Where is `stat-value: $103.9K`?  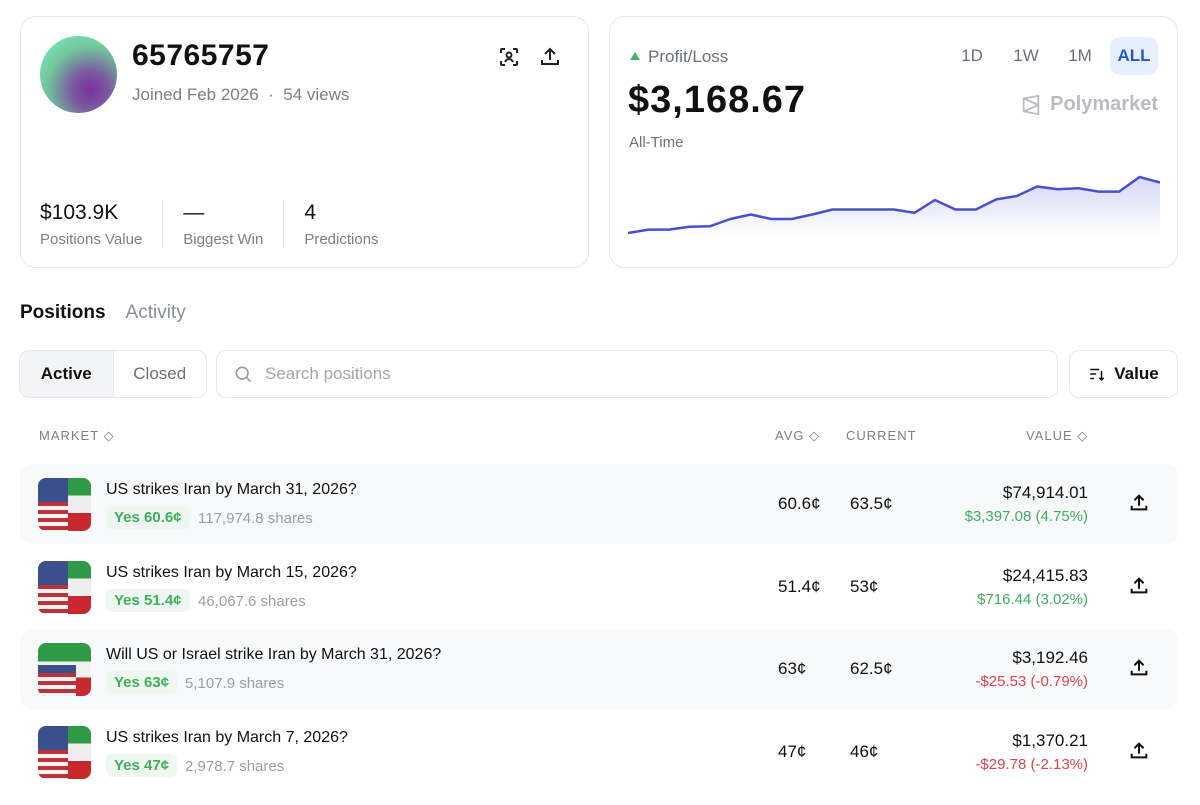 stat-value: $103.9K is located at coordinates (79, 212).